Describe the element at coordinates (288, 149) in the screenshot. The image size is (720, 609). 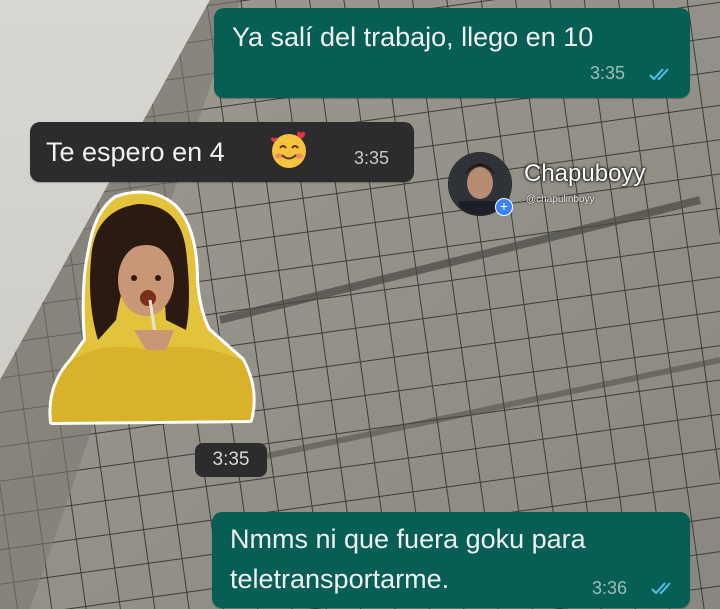
I see `smiling-face-with-hearts-icon` at that location.